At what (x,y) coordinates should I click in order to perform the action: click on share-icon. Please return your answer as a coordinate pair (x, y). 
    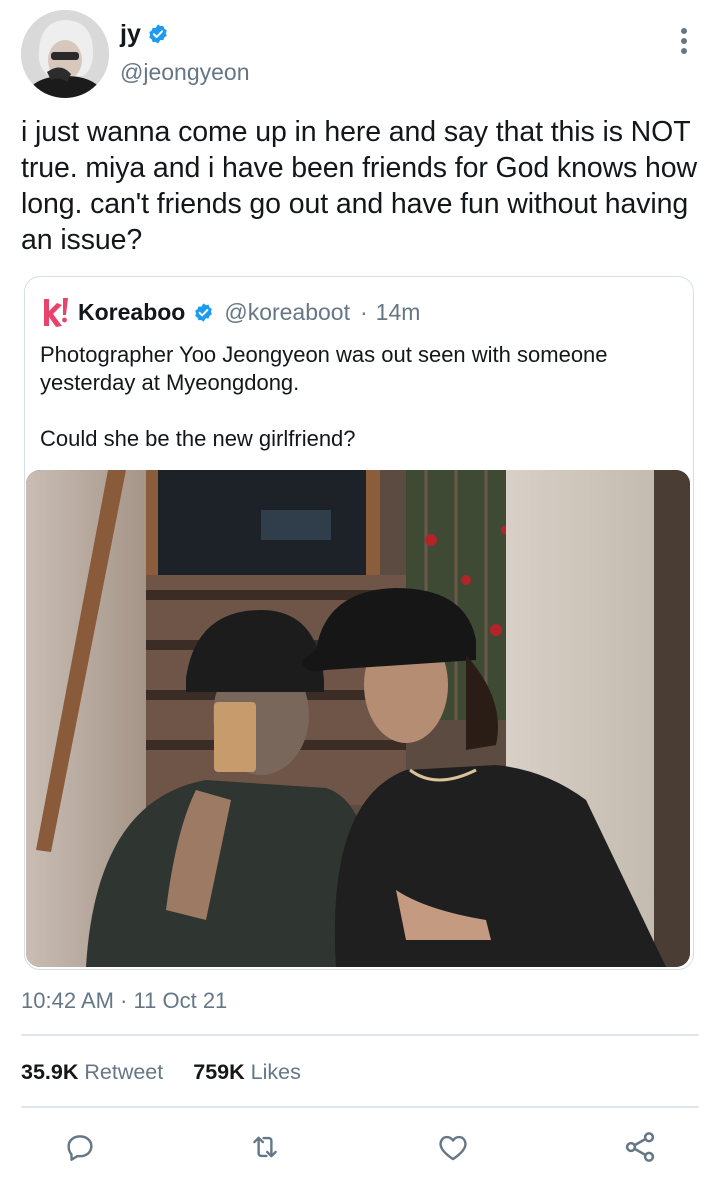
    Looking at the image, I should click on (640, 1147).